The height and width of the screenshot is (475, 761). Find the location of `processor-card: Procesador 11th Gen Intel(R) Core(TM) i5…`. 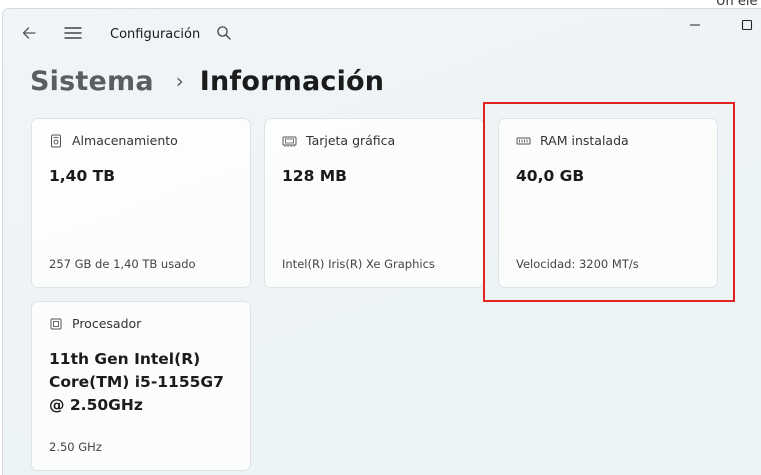

processor-card: Procesador 11th Gen Intel(R) Core(TM) i5… is located at coordinates (141, 386).